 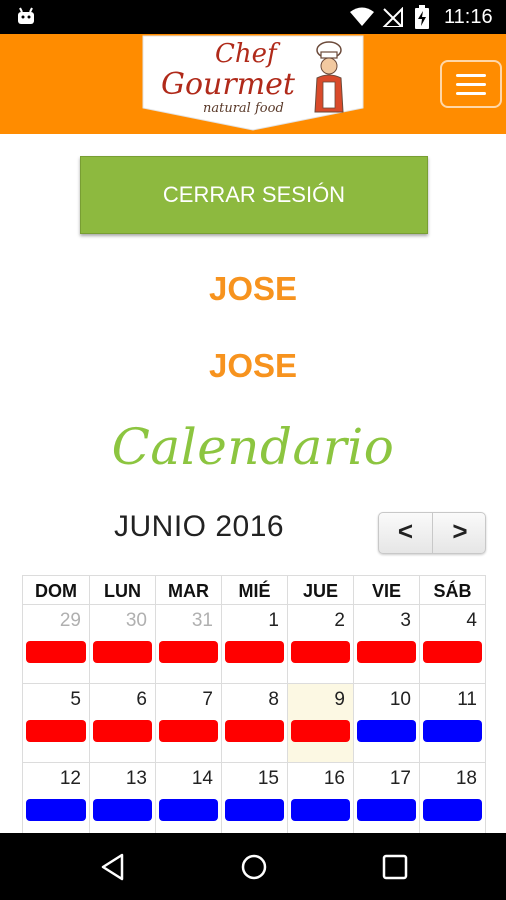 I want to click on day-number: 16, so click(x=334, y=778).